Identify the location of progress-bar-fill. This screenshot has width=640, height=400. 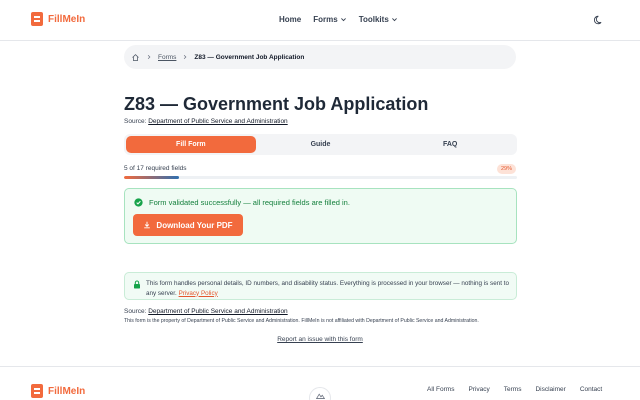
(152, 177).